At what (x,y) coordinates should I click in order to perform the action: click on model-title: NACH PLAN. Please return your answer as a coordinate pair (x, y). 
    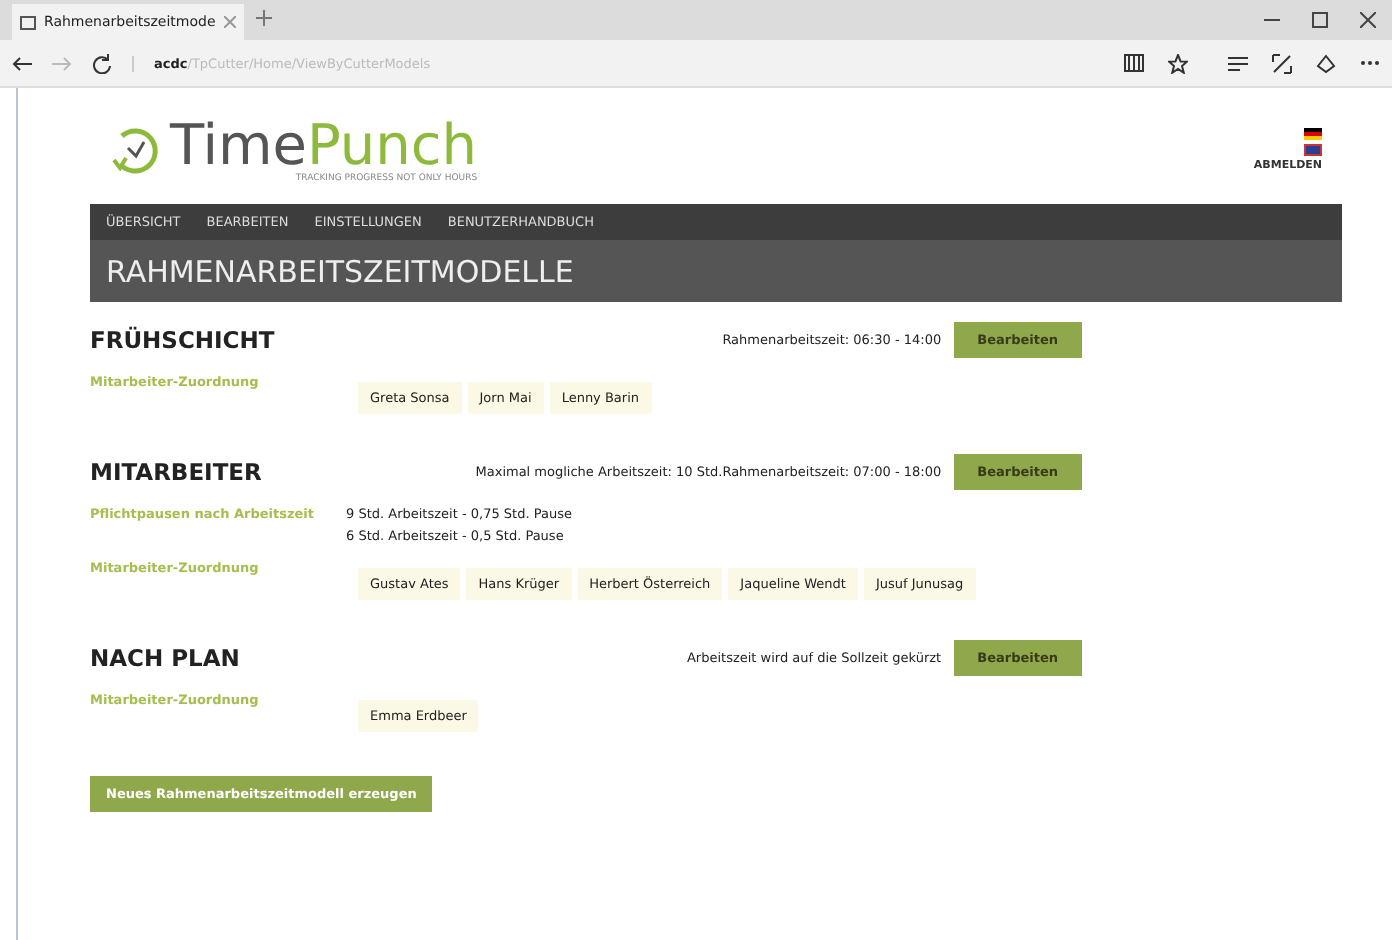
    Looking at the image, I should click on (166, 658).